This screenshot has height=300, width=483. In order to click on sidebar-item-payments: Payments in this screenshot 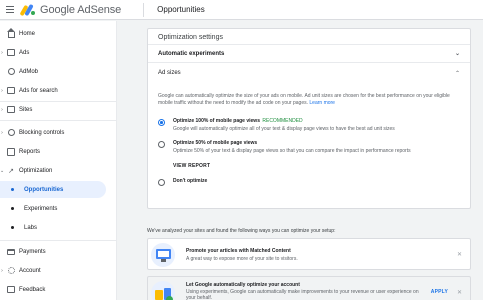, I will do `click(58, 251)`.